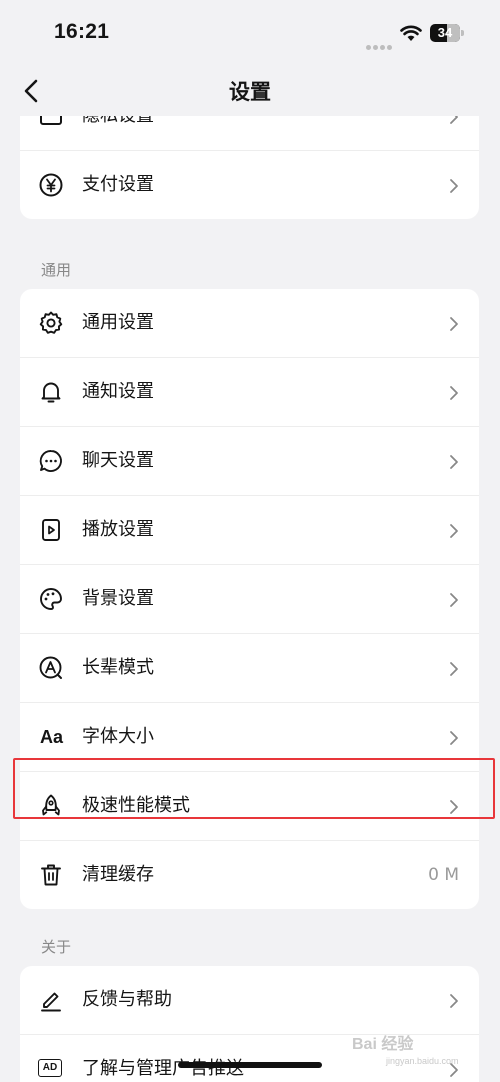 The image size is (500, 1082). Describe the element at coordinates (249, 461) in the screenshot. I see `chat-settings-item: 聊天设置` at that location.